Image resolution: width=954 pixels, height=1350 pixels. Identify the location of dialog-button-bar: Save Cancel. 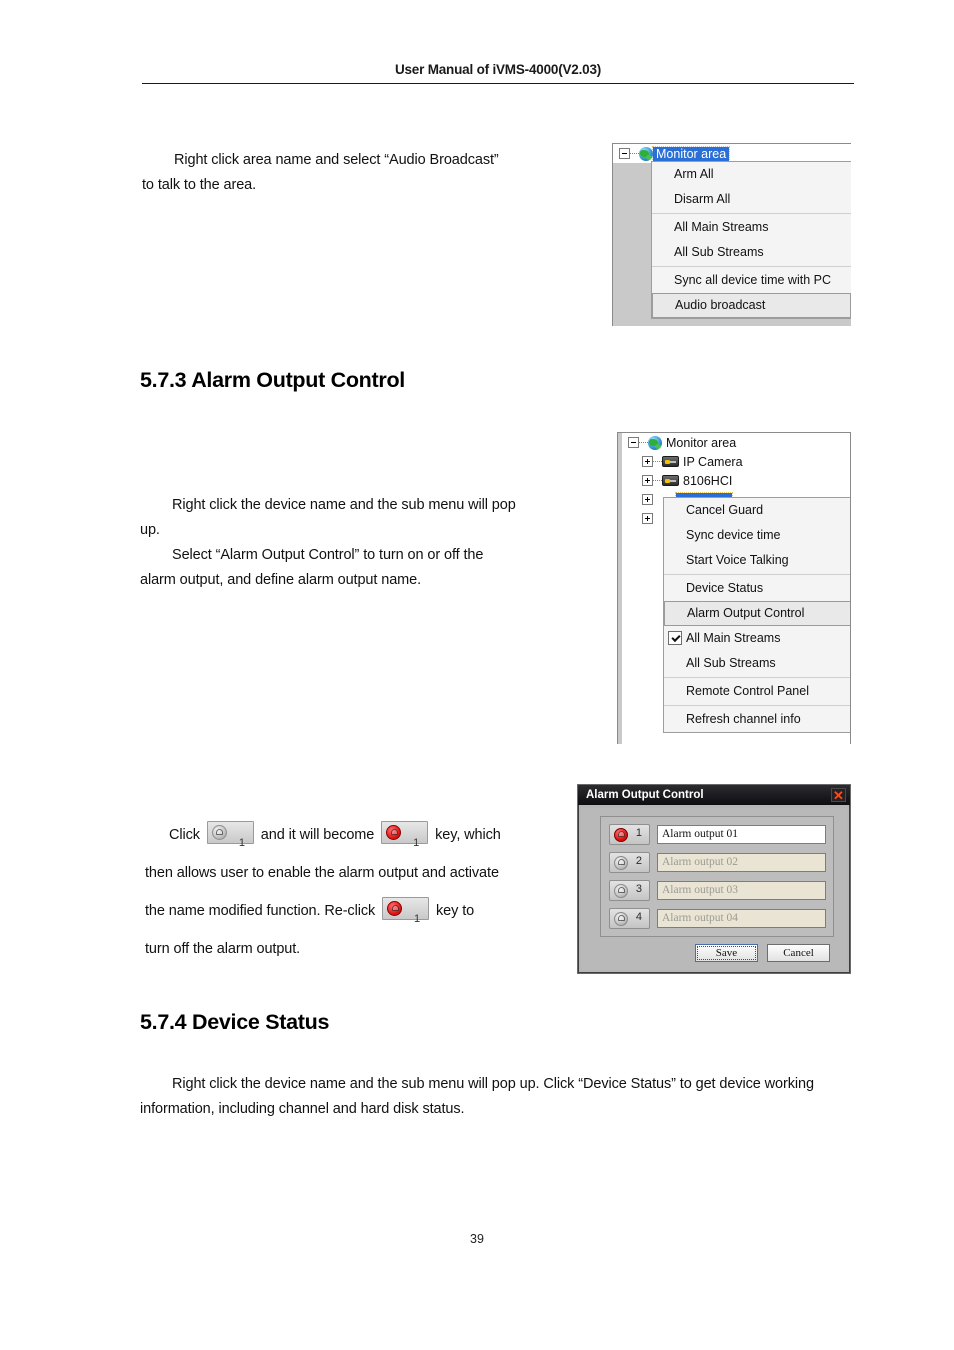
(762, 953).